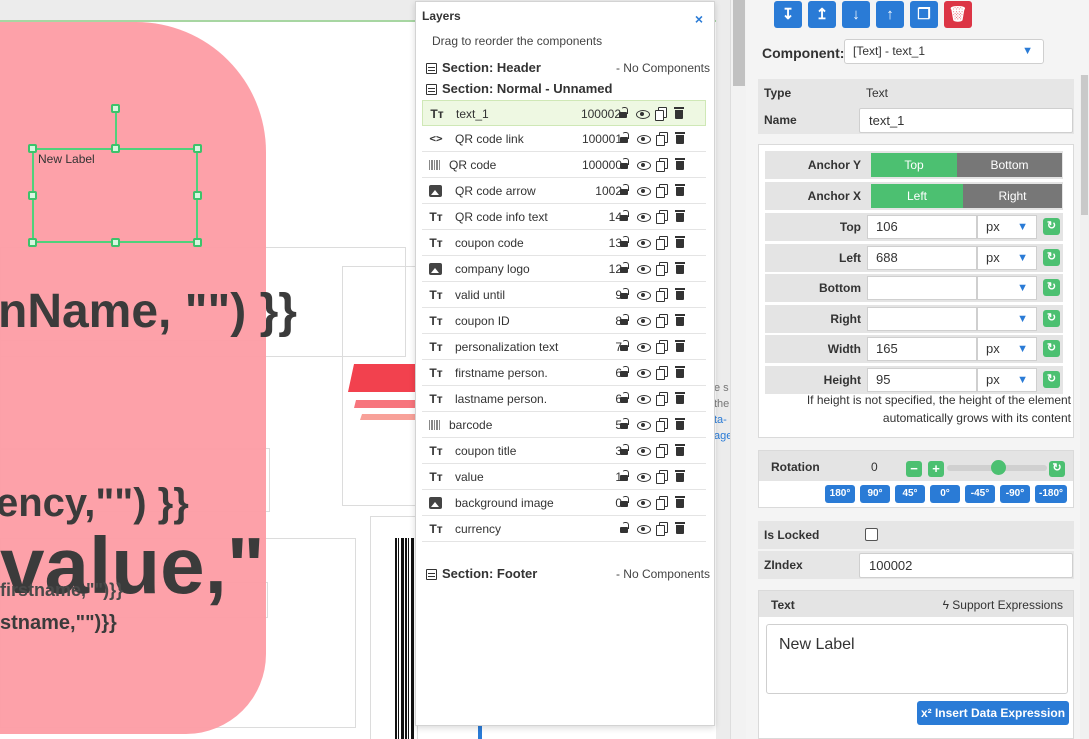 This screenshot has width=1089, height=739. What do you see at coordinates (564, 477) in the screenshot?
I see `layer-row: Tт value 1` at bounding box center [564, 477].